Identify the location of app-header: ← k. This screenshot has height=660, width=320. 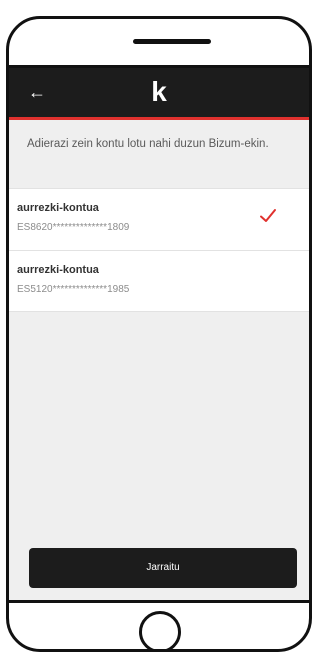
(159, 94).